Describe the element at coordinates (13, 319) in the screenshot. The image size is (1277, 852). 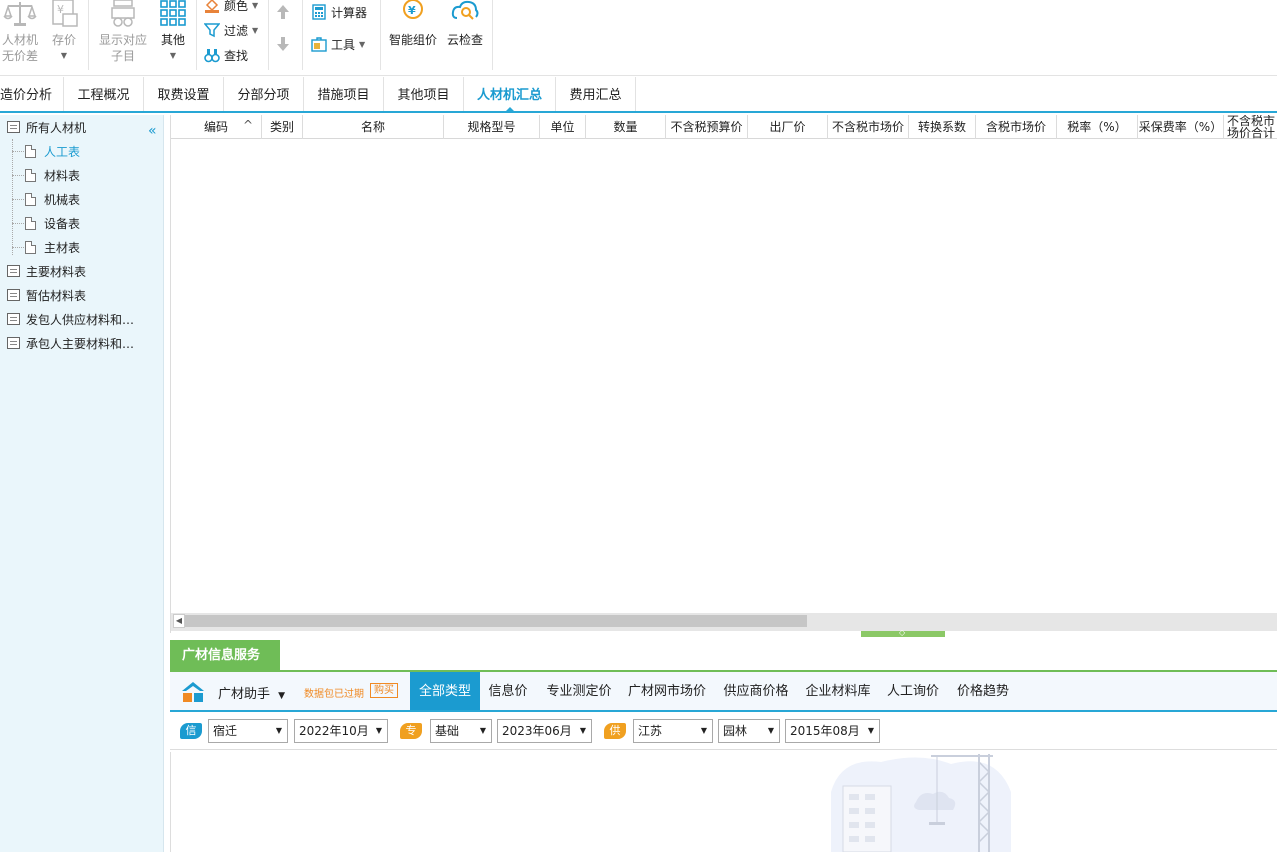
I see `table-group-icon` at that location.